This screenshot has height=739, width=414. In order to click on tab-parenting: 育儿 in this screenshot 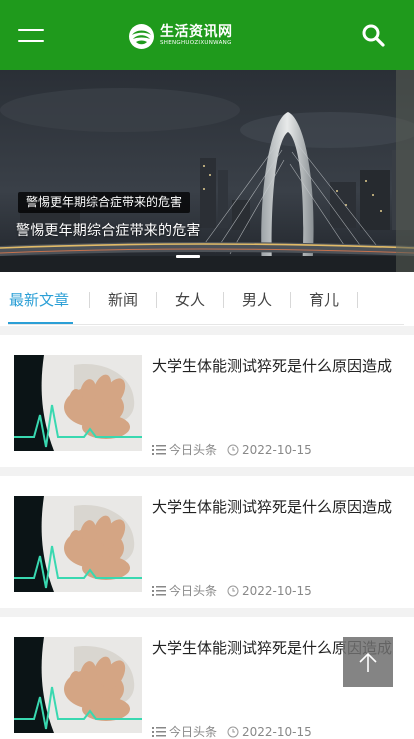, I will do `click(324, 299)`.